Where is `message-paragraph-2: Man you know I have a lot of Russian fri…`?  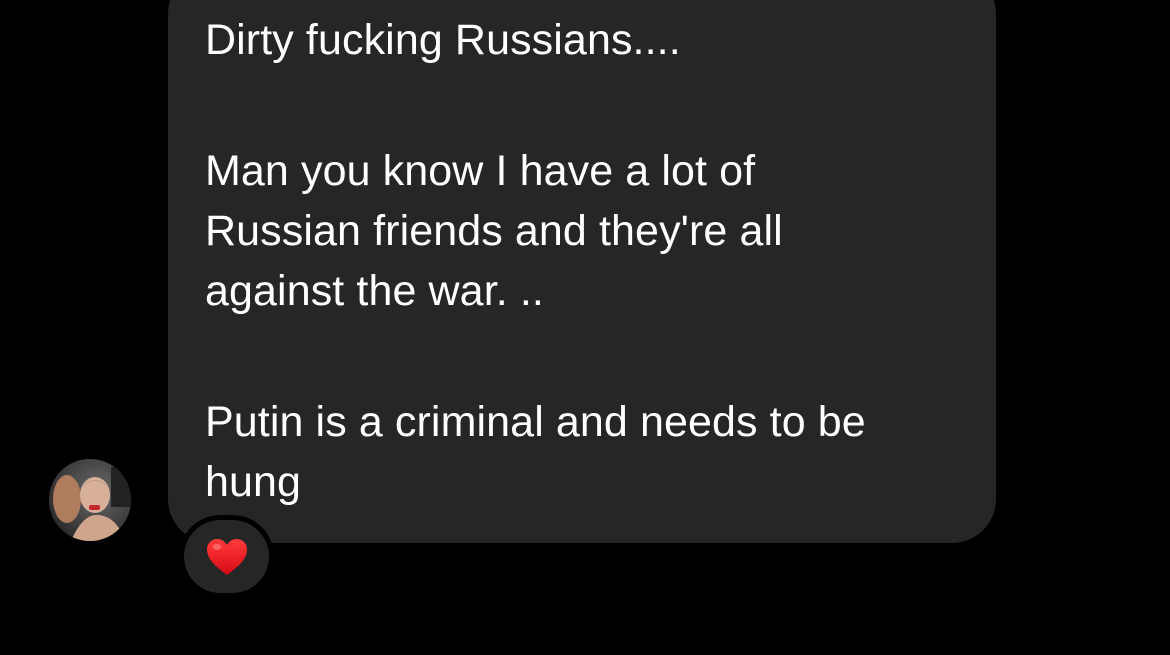 message-paragraph-2: Man you know I have a lot of Russian fri… is located at coordinates (494, 231).